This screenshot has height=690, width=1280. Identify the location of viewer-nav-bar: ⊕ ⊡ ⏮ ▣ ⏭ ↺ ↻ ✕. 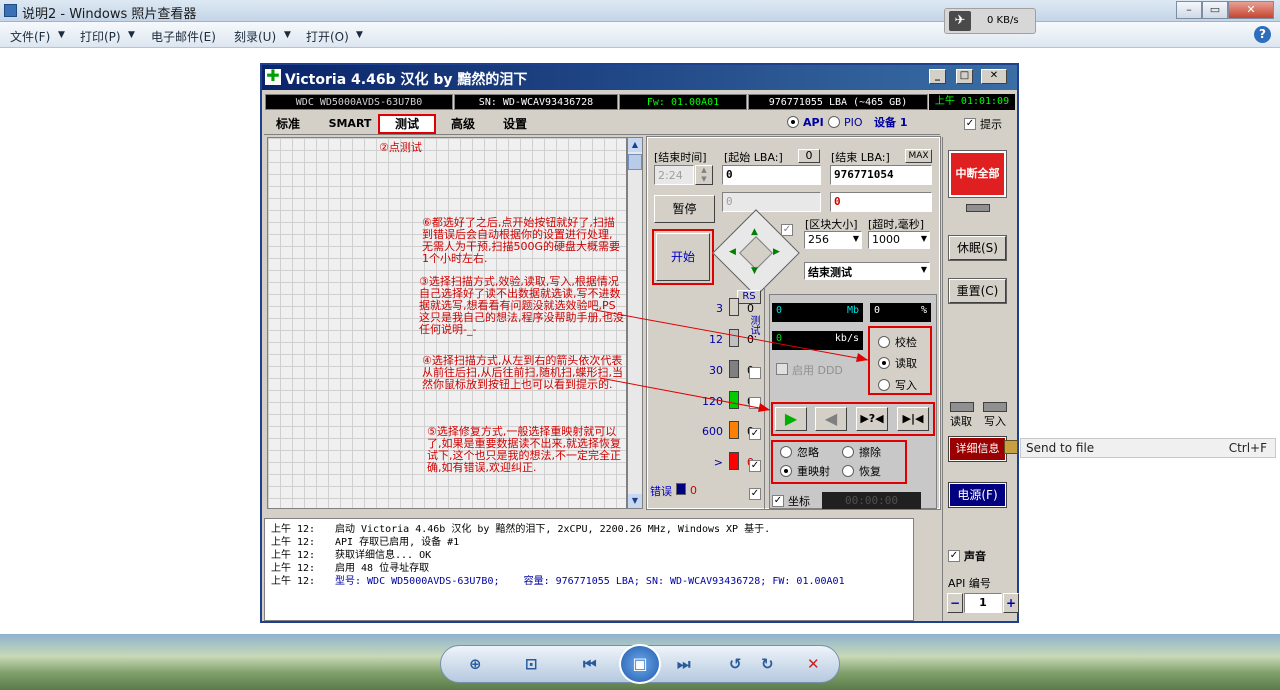
(640, 664).